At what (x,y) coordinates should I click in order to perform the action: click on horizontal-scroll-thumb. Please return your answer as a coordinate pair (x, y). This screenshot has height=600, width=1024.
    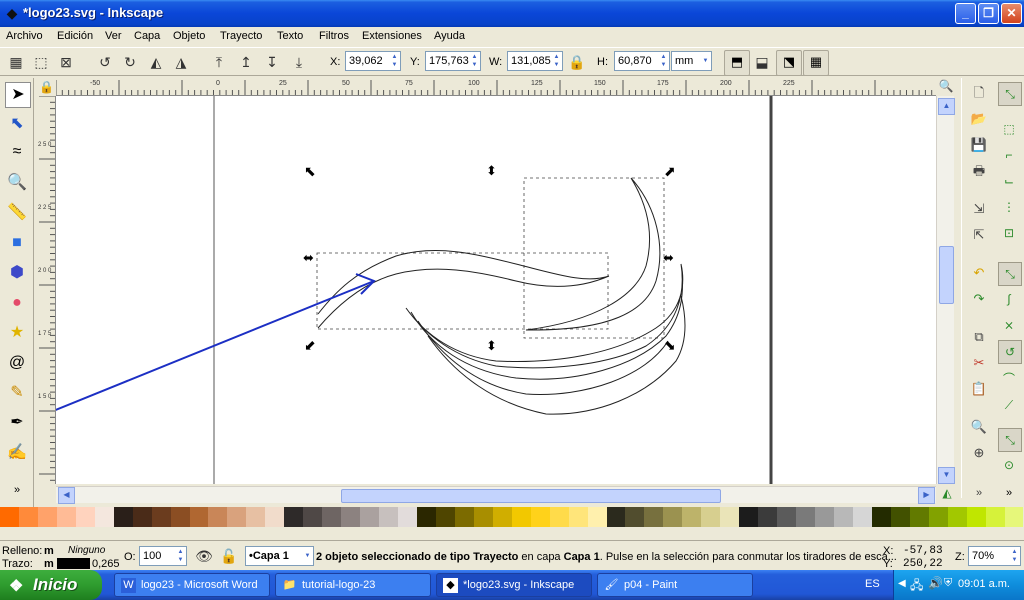
    Looking at the image, I should click on (531, 496).